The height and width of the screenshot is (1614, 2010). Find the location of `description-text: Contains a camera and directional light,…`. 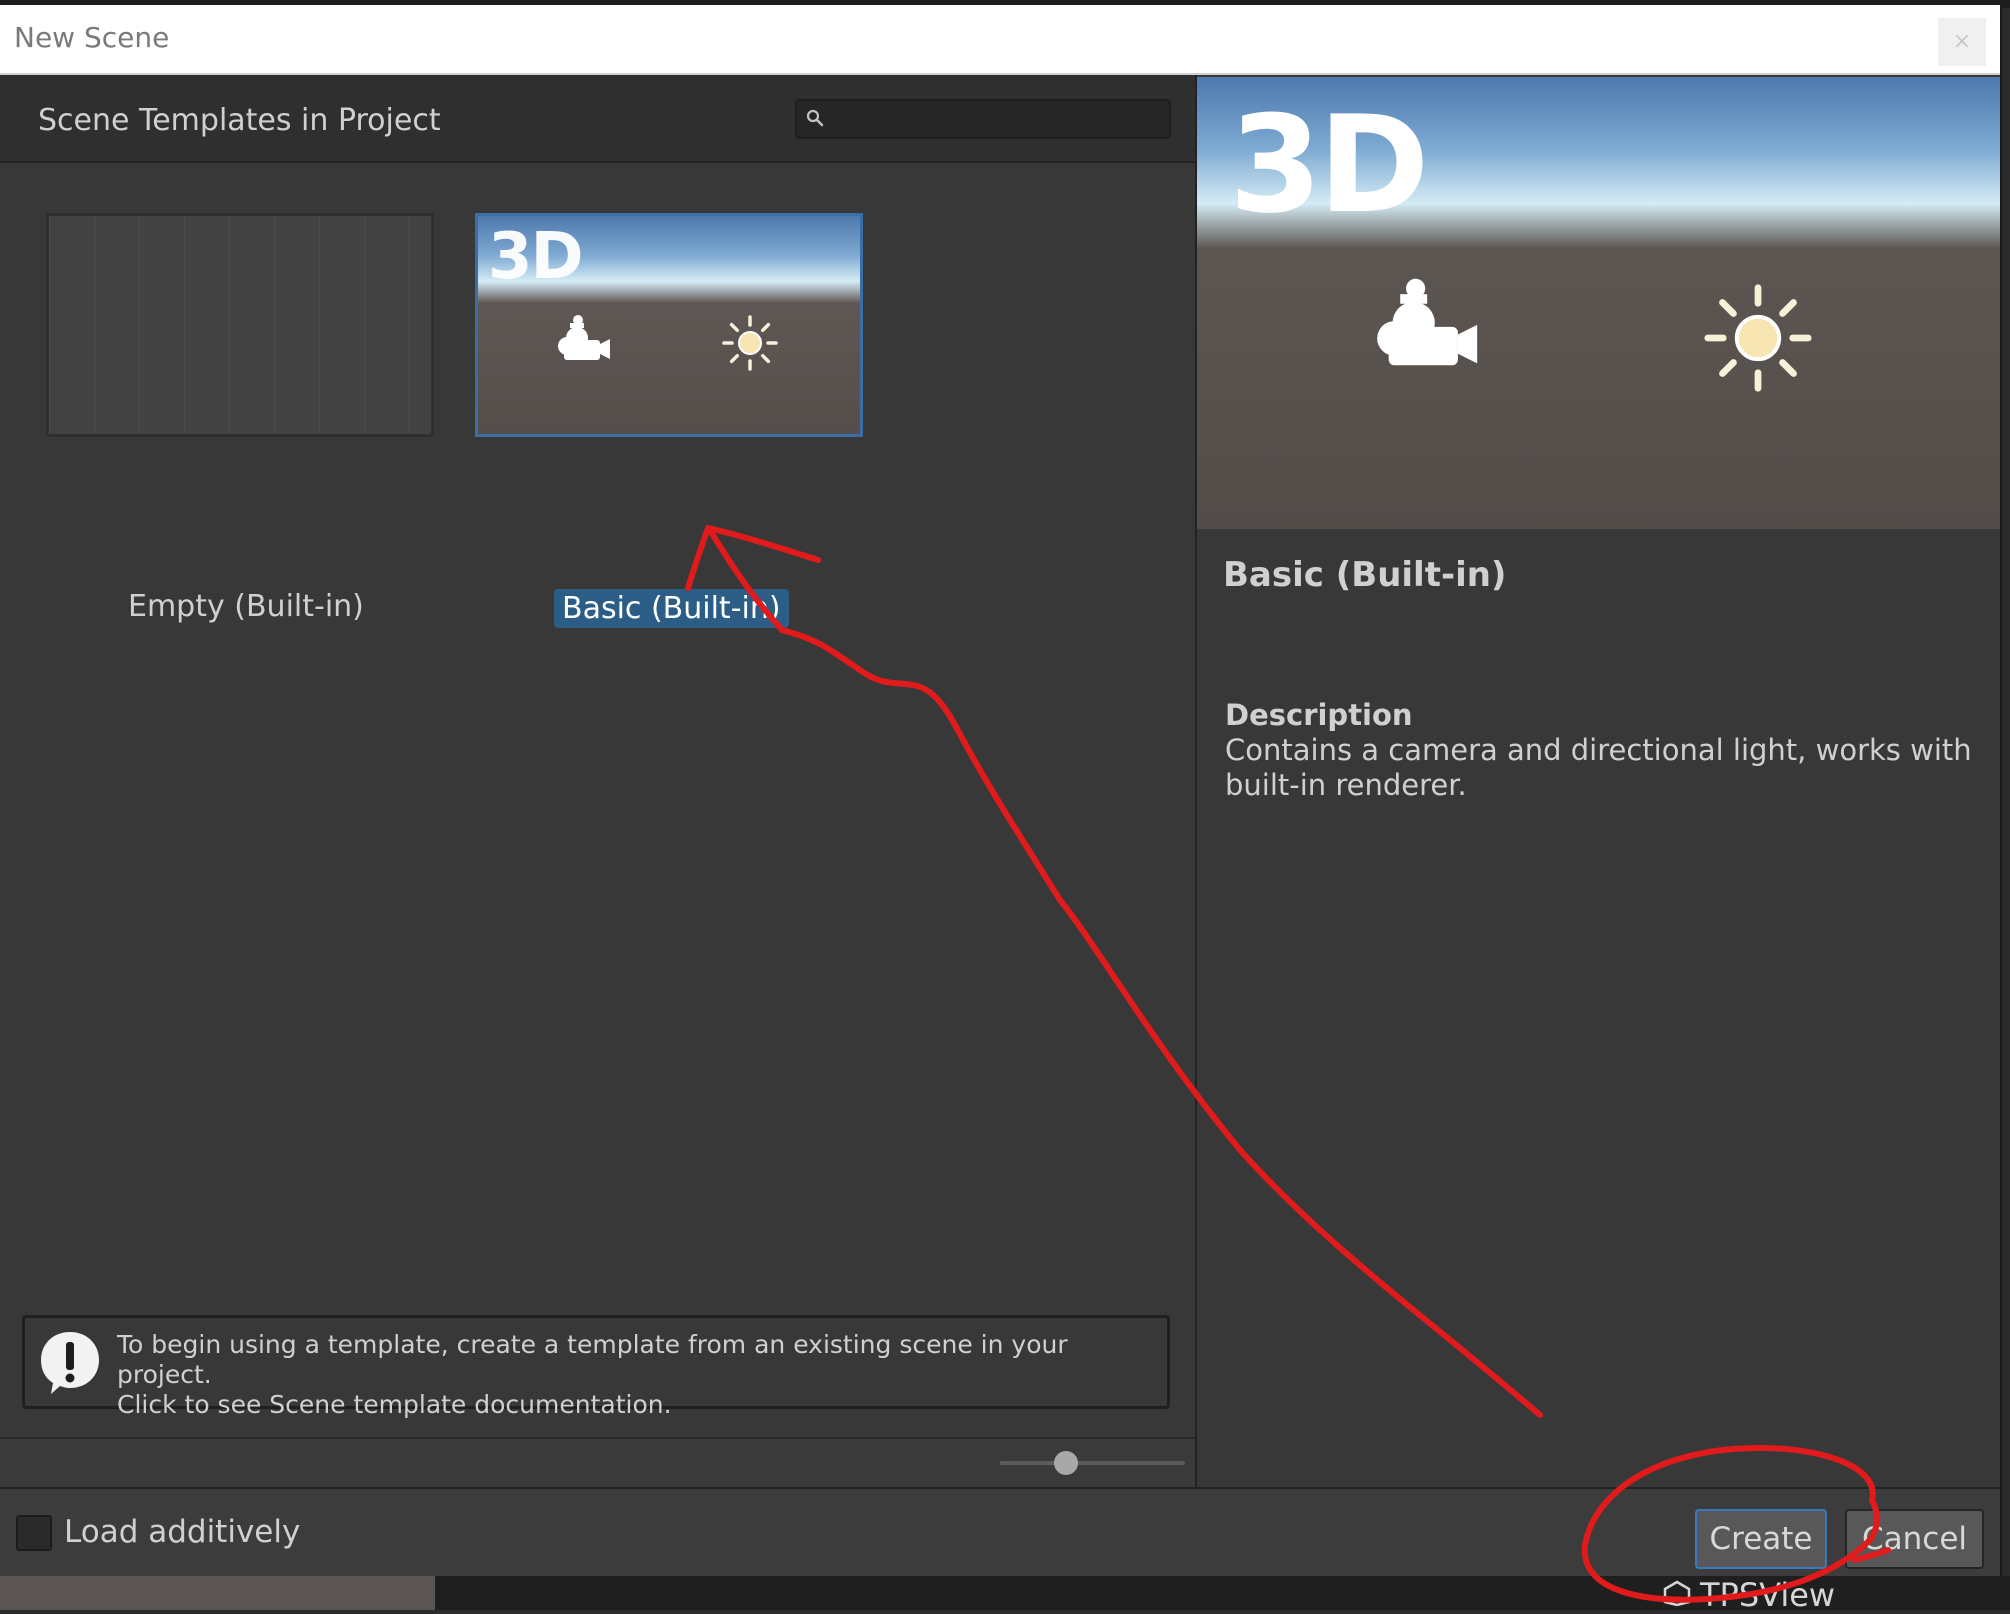

description-text: Contains a camera and directional light,… is located at coordinates (1598, 767).